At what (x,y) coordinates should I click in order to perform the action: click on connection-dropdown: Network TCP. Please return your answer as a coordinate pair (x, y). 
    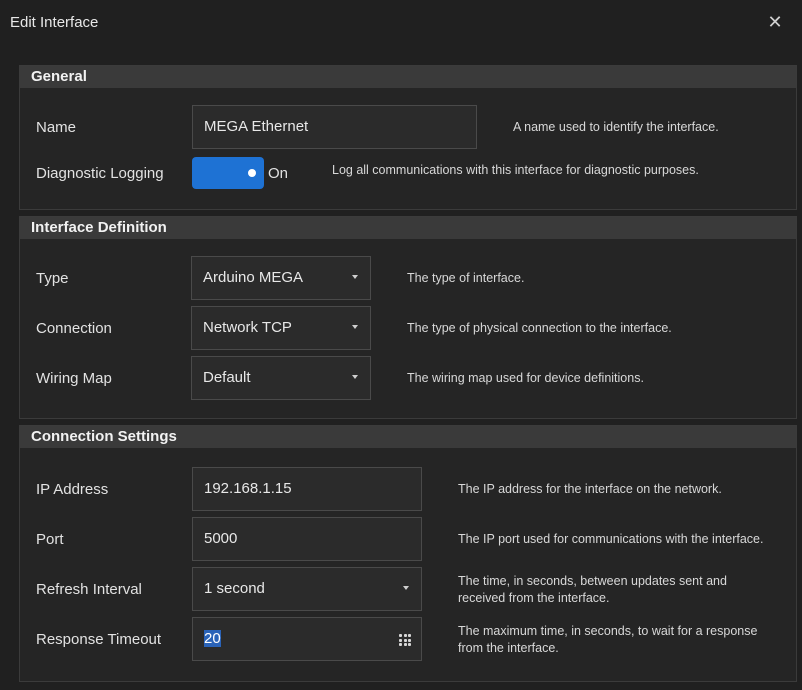
    Looking at the image, I should click on (281, 328).